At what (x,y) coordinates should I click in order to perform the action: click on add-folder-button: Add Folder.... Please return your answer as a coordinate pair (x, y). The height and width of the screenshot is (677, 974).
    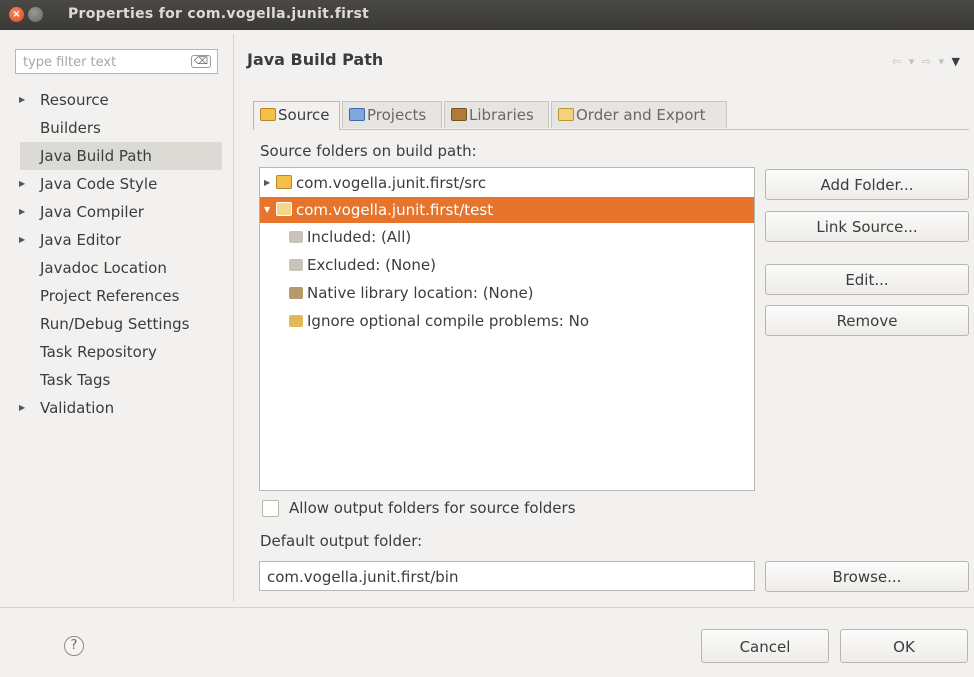
    Looking at the image, I should click on (867, 184).